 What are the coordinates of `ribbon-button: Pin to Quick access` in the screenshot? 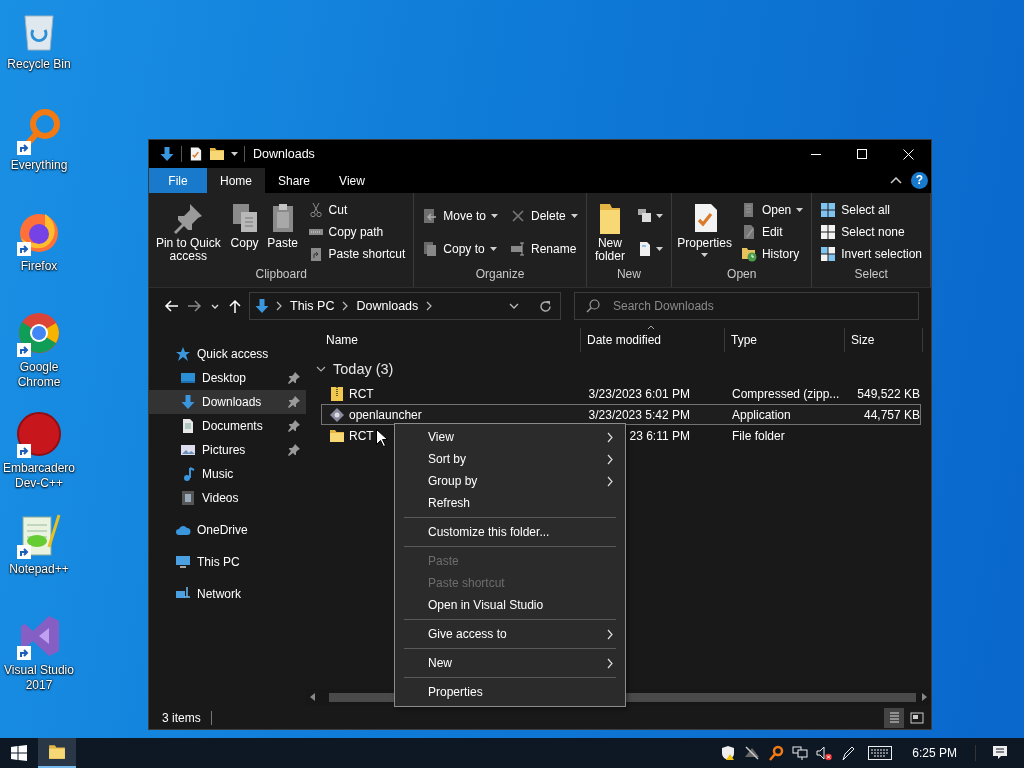 It's located at (188, 232).